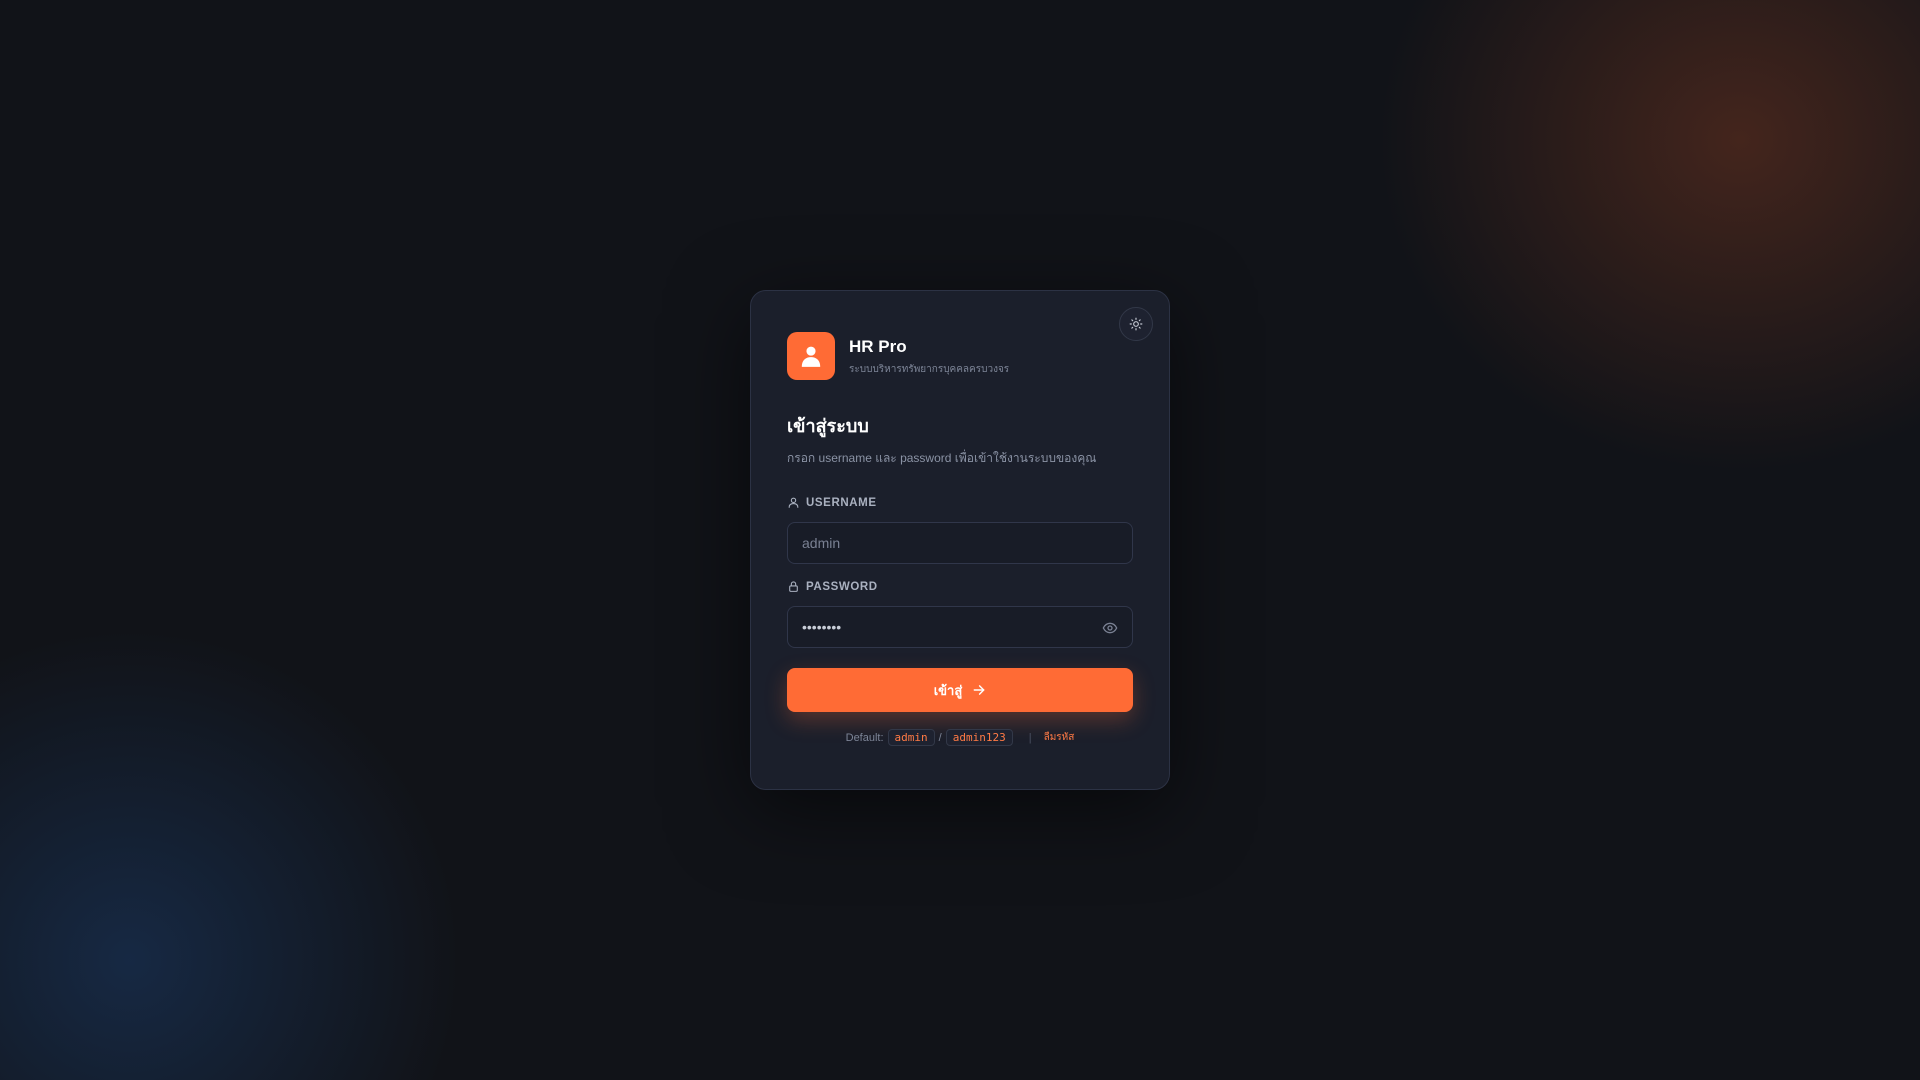 The width and height of the screenshot is (1920, 1080). I want to click on password-label: PASSWORD, so click(832, 586).